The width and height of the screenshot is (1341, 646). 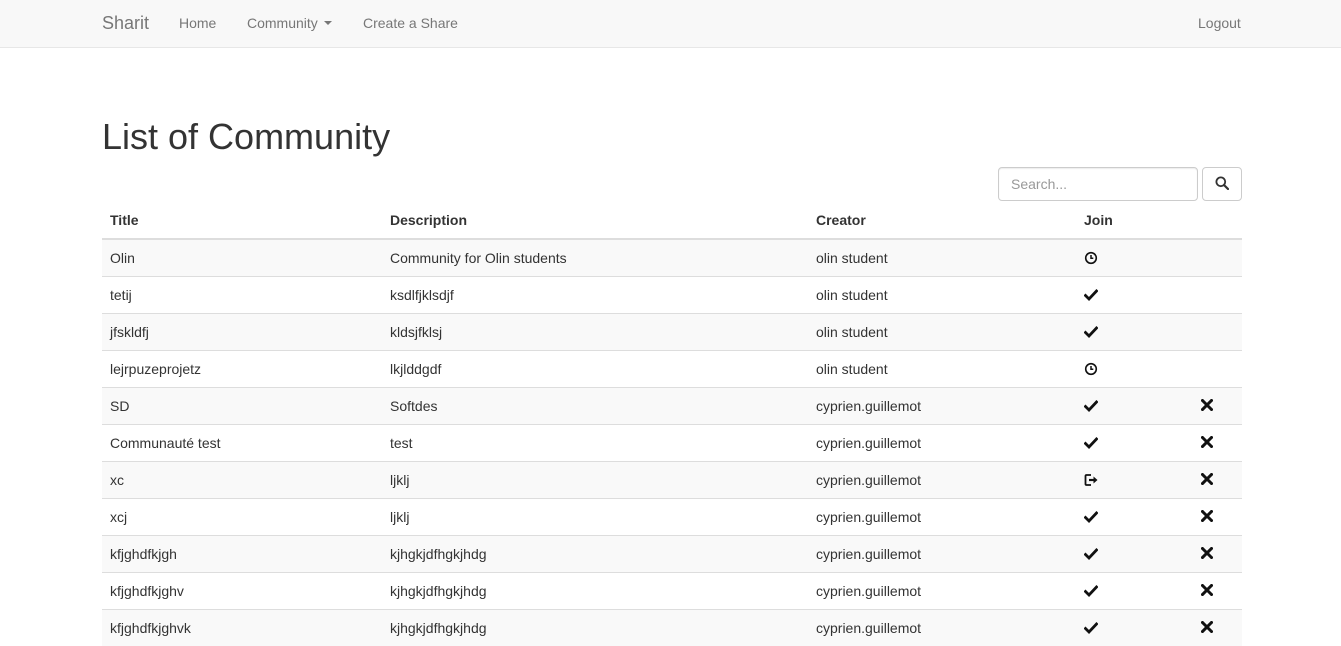 I want to click on table-row: xcljkljcyprien.guillemot, so click(x=672, y=480).